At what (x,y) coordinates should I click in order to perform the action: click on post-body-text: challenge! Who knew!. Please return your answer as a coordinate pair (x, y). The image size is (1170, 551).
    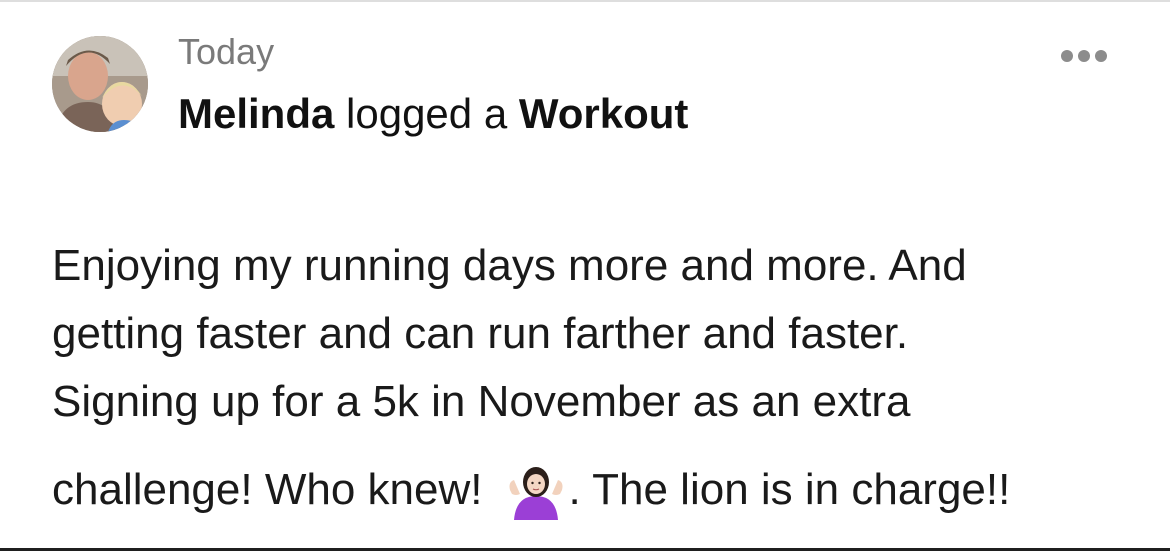
    Looking at the image, I should click on (267, 489).